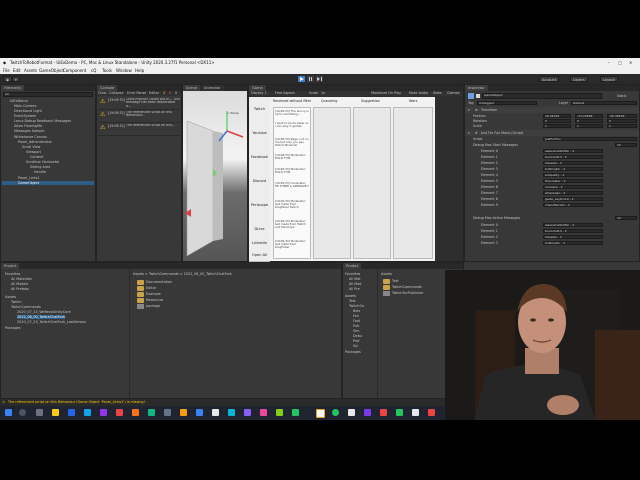 The width and height of the screenshot is (640, 480). Describe the element at coordinates (259, 205) in the screenshot. I see `platform-button-periscope: Periscope` at that location.